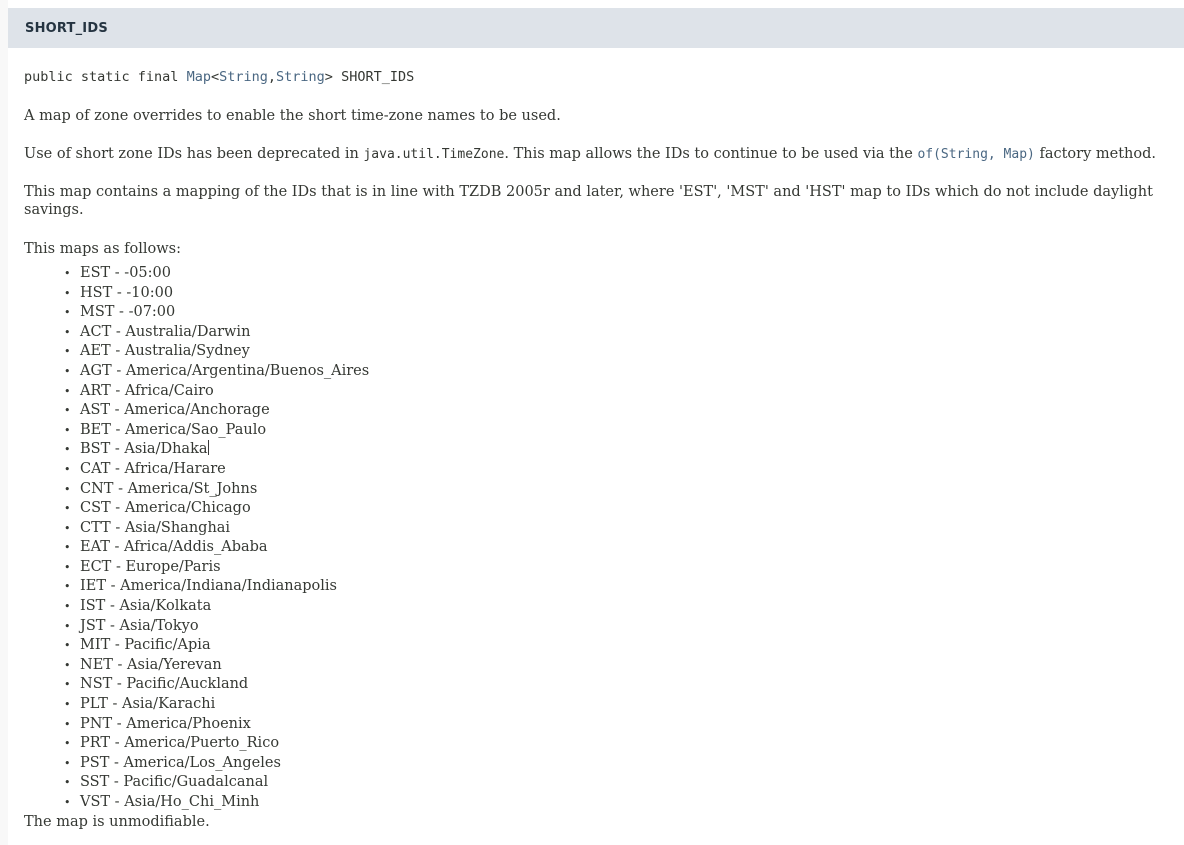 The image size is (1184, 845). I want to click on zone-list-item: AET - Australia/Sydney, so click(616, 351).